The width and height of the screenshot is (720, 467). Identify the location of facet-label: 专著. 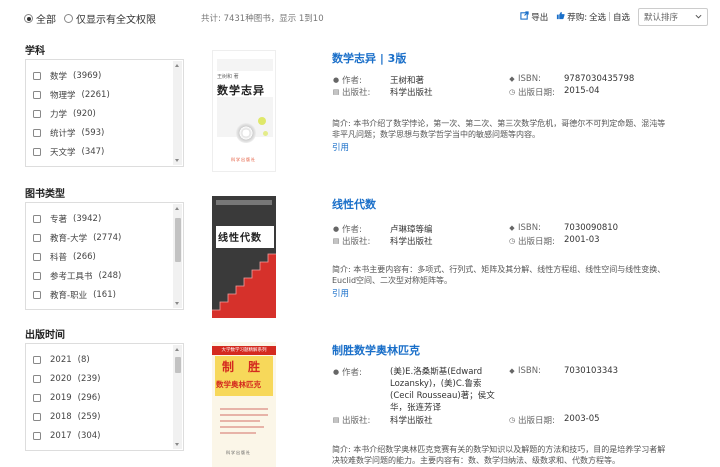
(59, 219).